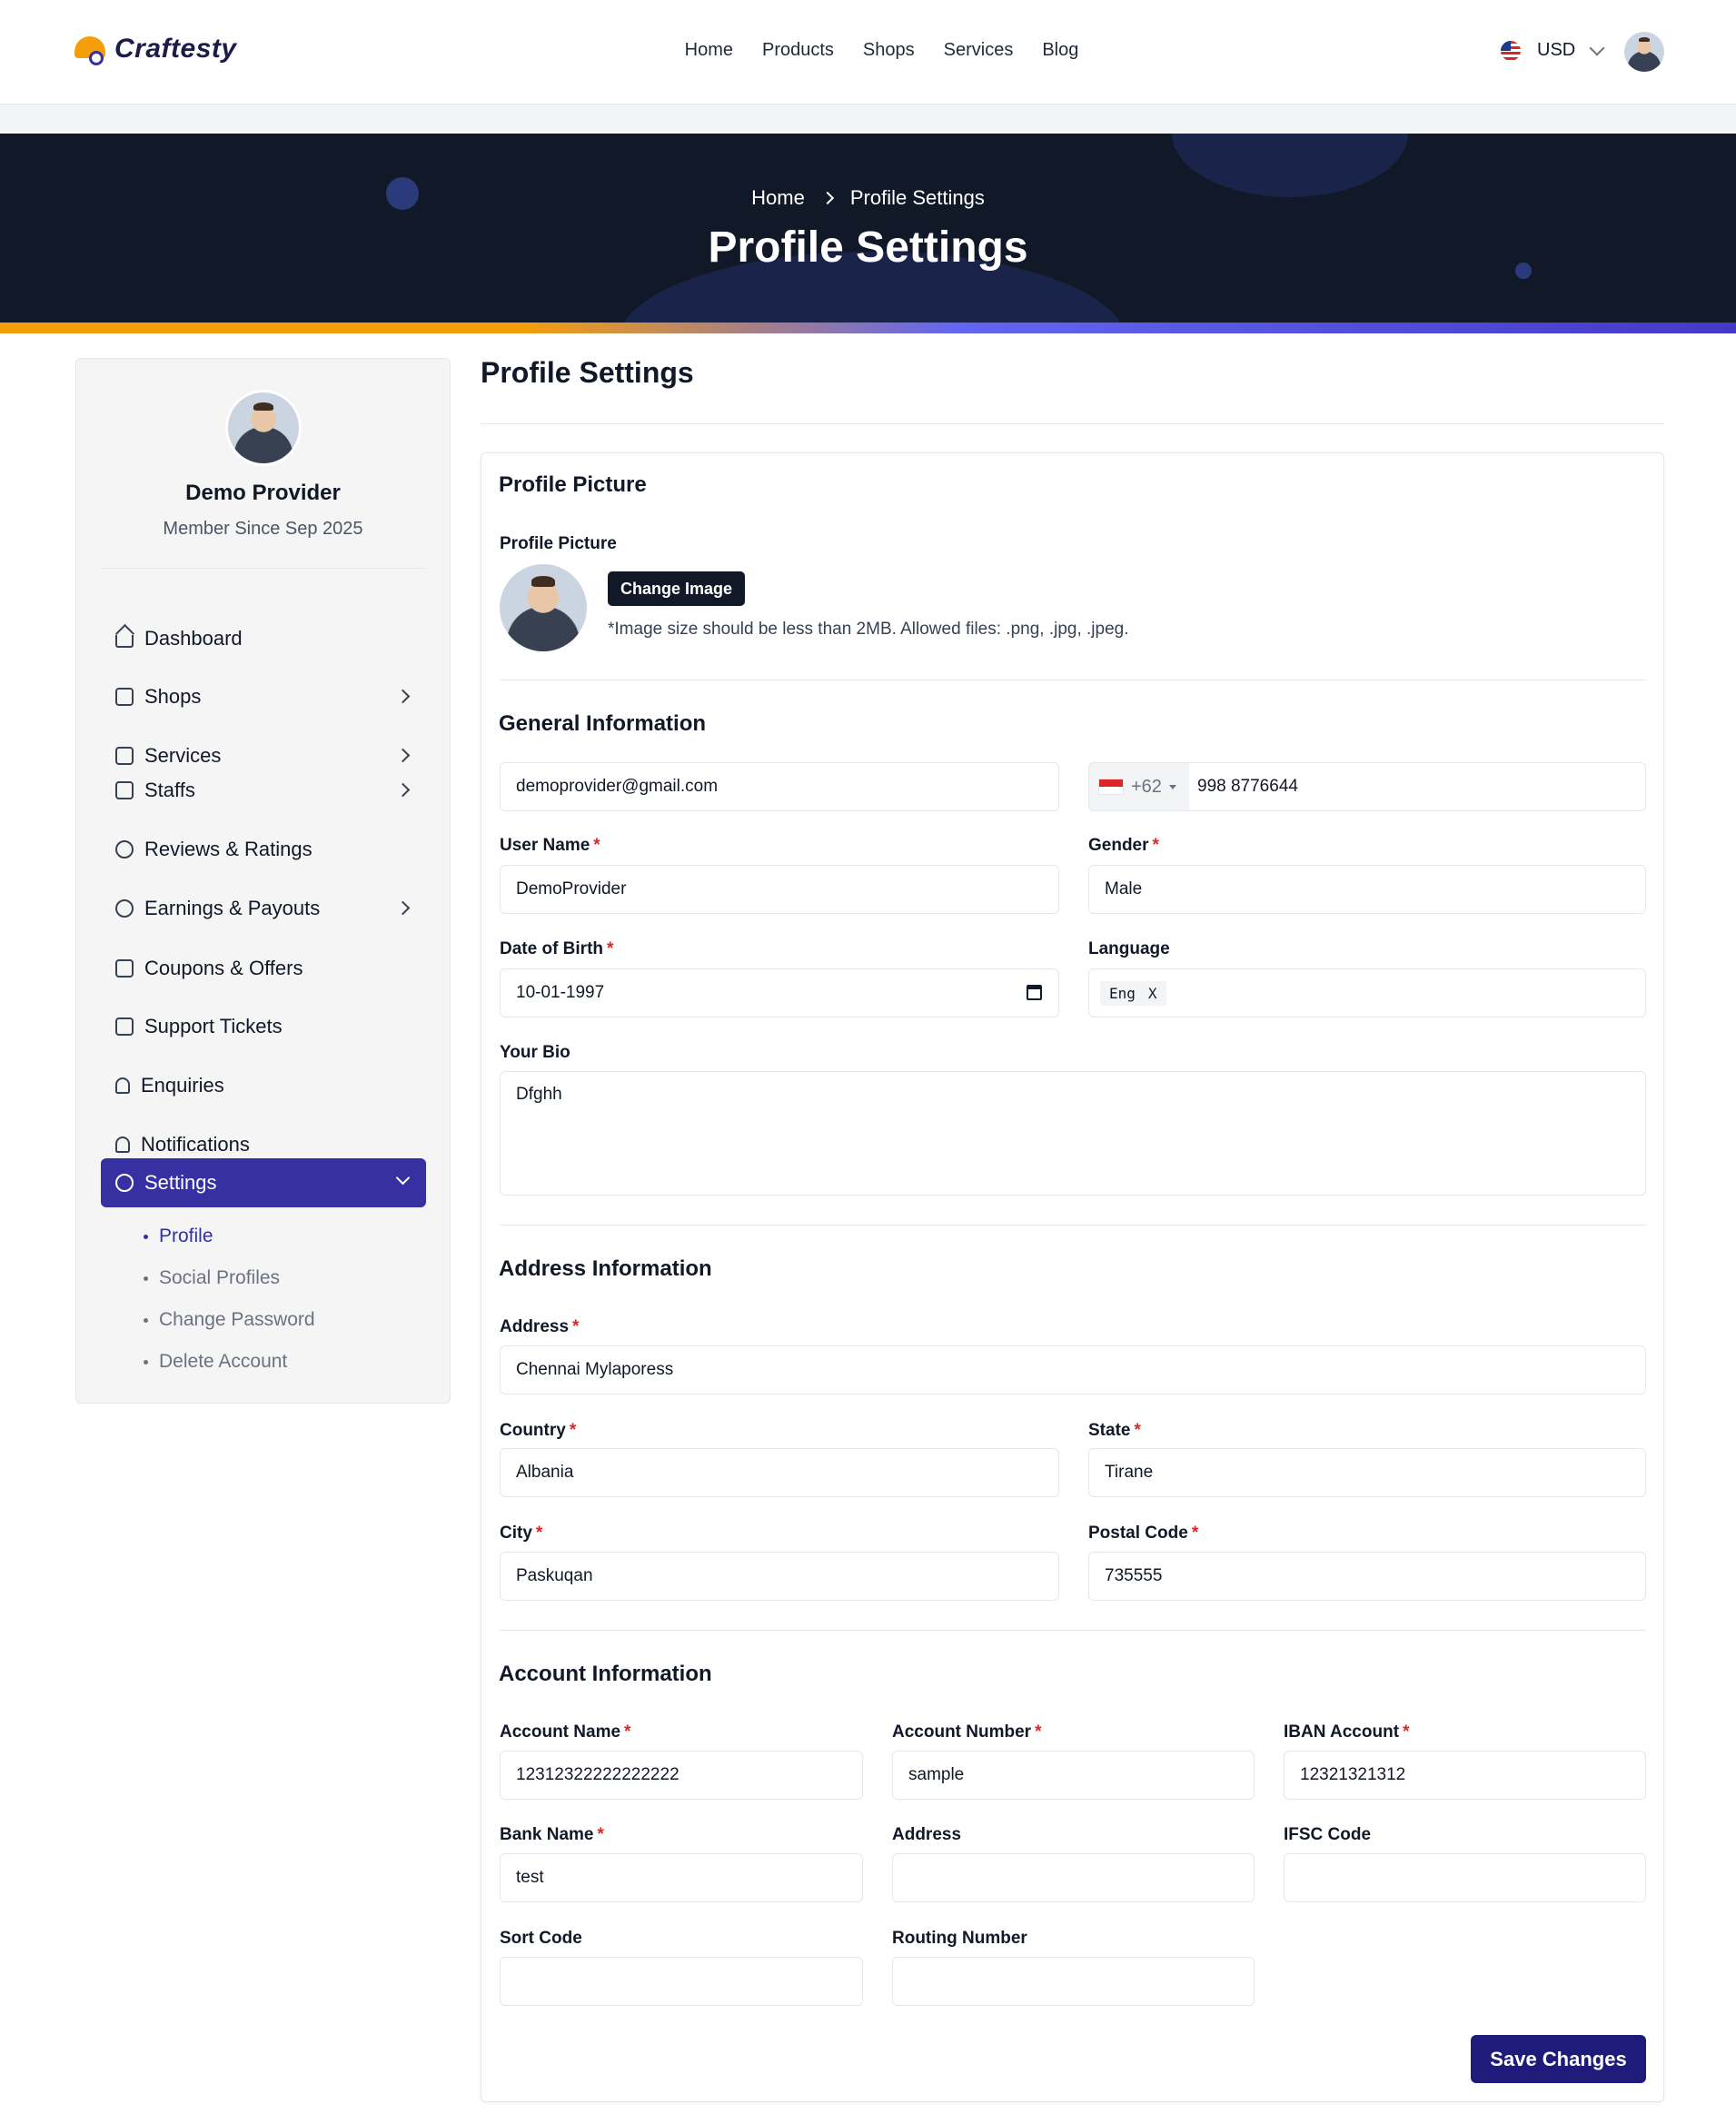  What do you see at coordinates (558, 544) in the screenshot?
I see `profile-picture-label: Profile Picture` at bounding box center [558, 544].